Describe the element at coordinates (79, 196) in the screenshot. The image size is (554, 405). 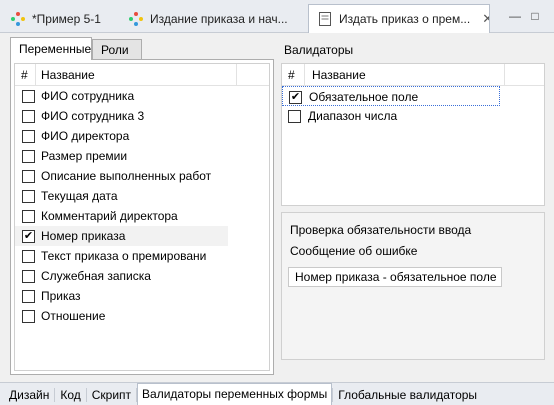
I see `row-label: Текущая дата` at that location.